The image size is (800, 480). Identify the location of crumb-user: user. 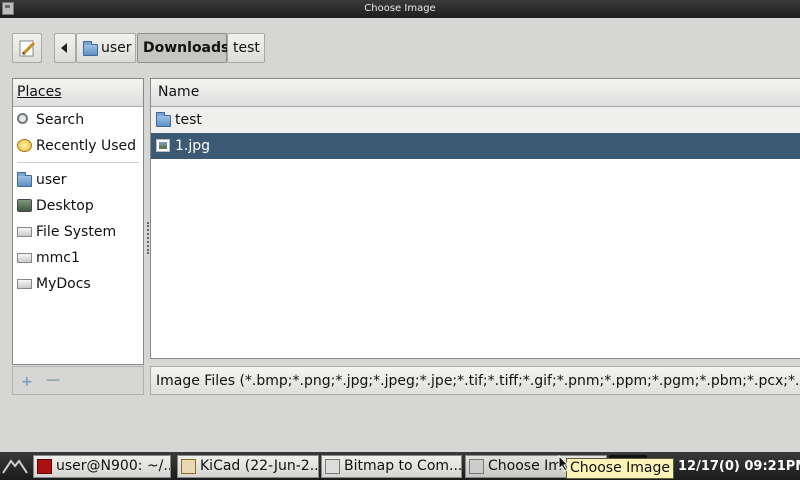
(106, 48).